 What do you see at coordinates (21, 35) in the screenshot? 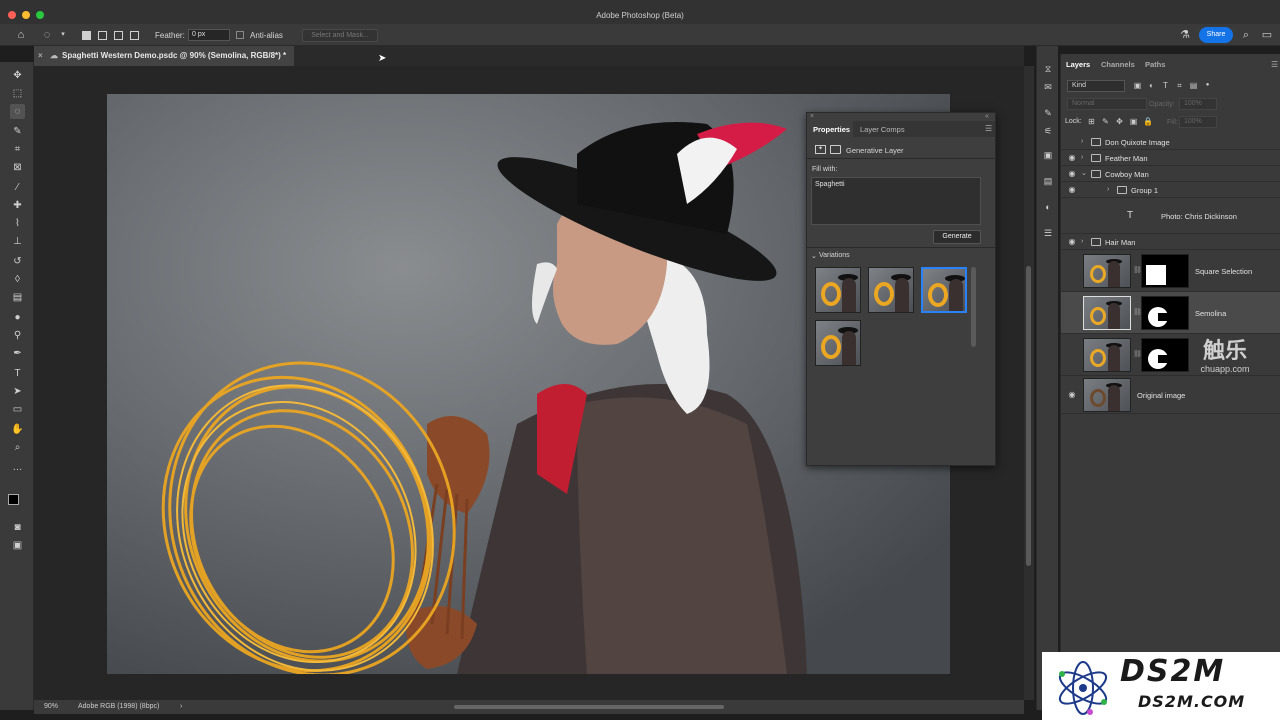
I see `home-icon: ⌂` at bounding box center [21, 35].